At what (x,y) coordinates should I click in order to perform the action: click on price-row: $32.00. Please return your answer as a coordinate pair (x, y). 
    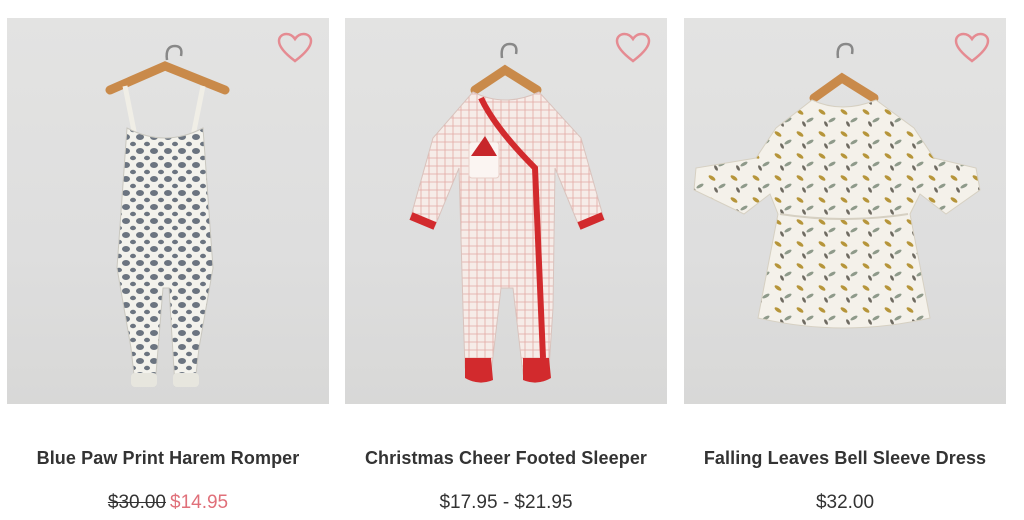
    Looking at the image, I should click on (844, 503).